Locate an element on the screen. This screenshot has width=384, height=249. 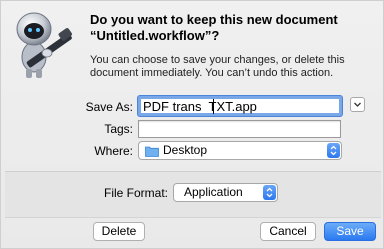
file-format-popup: Application is located at coordinates (225, 192).